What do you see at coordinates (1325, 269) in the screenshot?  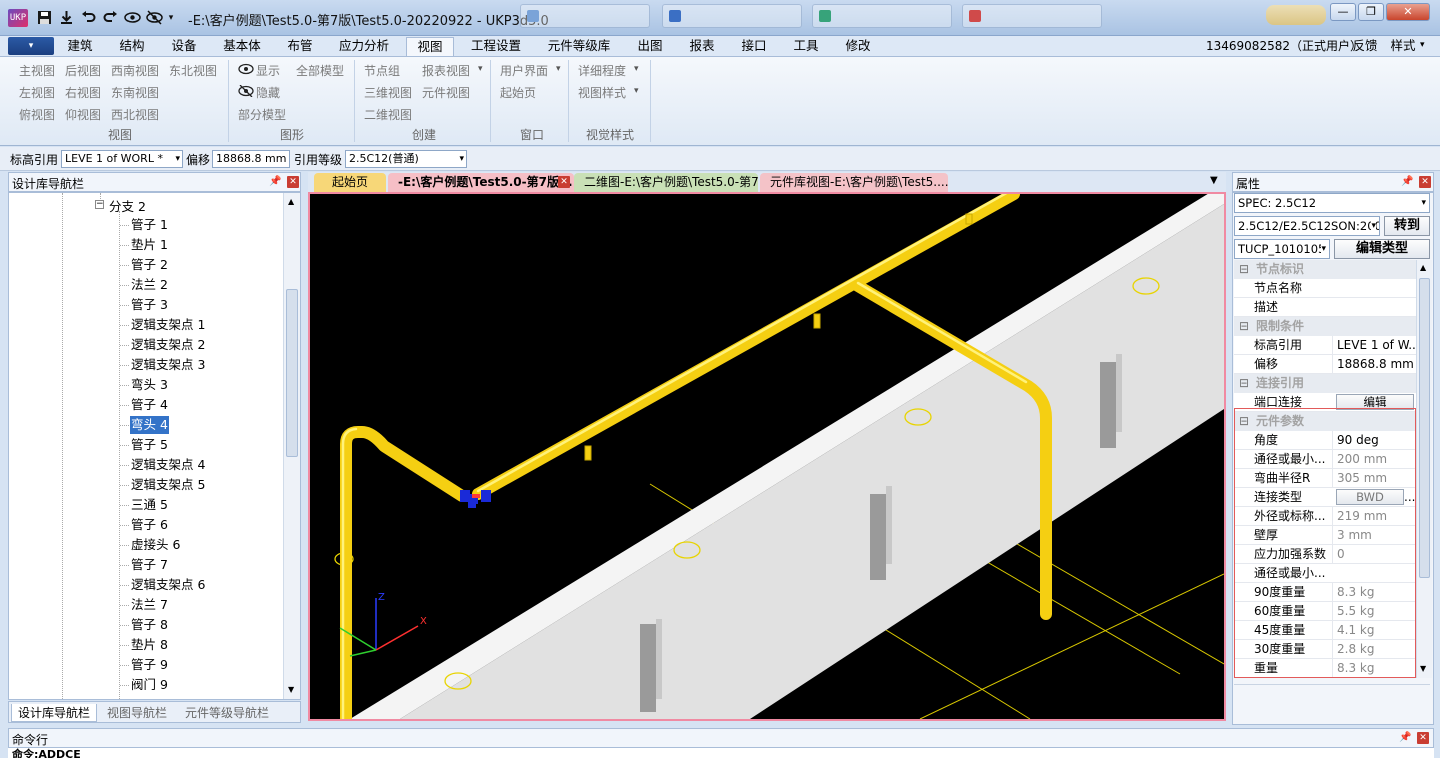 I see `category-node-id: ⊟ 节点标识` at bounding box center [1325, 269].